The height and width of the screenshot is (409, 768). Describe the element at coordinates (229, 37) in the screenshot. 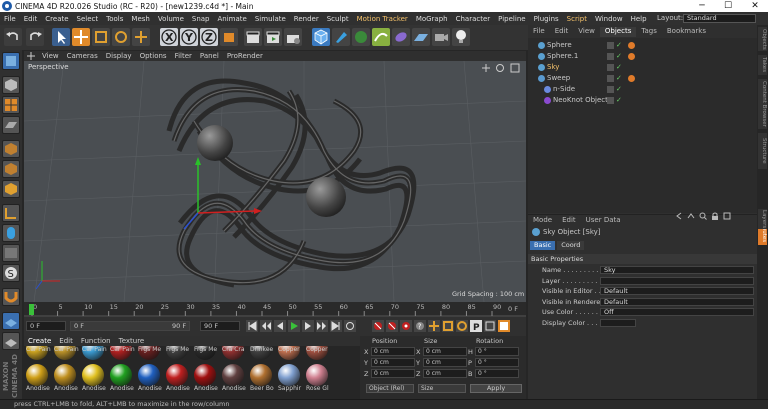

I see `coordinate-system-button` at that location.